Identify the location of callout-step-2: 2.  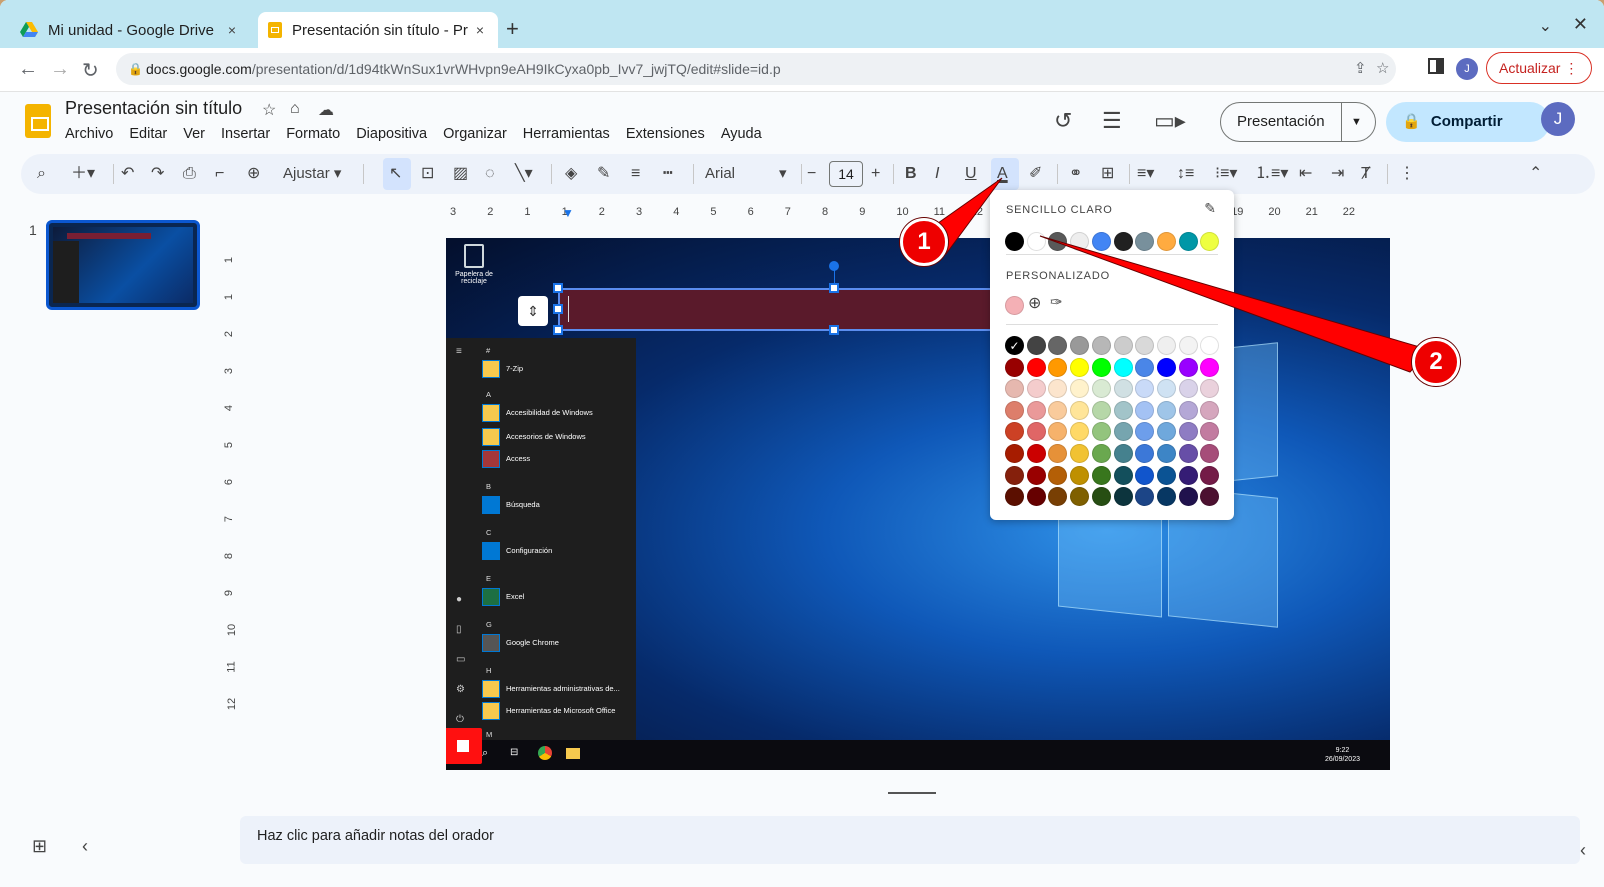
(1436, 362).